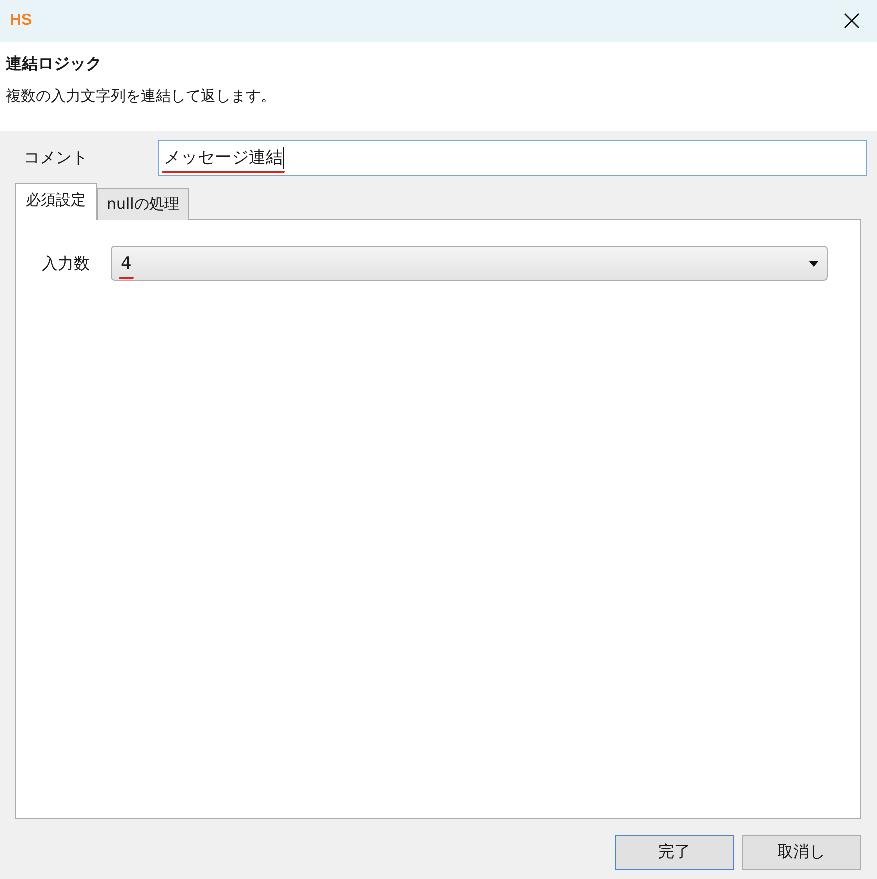 This screenshot has width=877, height=879. What do you see at coordinates (56, 201) in the screenshot?
I see `tab: 必須設定` at bounding box center [56, 201].